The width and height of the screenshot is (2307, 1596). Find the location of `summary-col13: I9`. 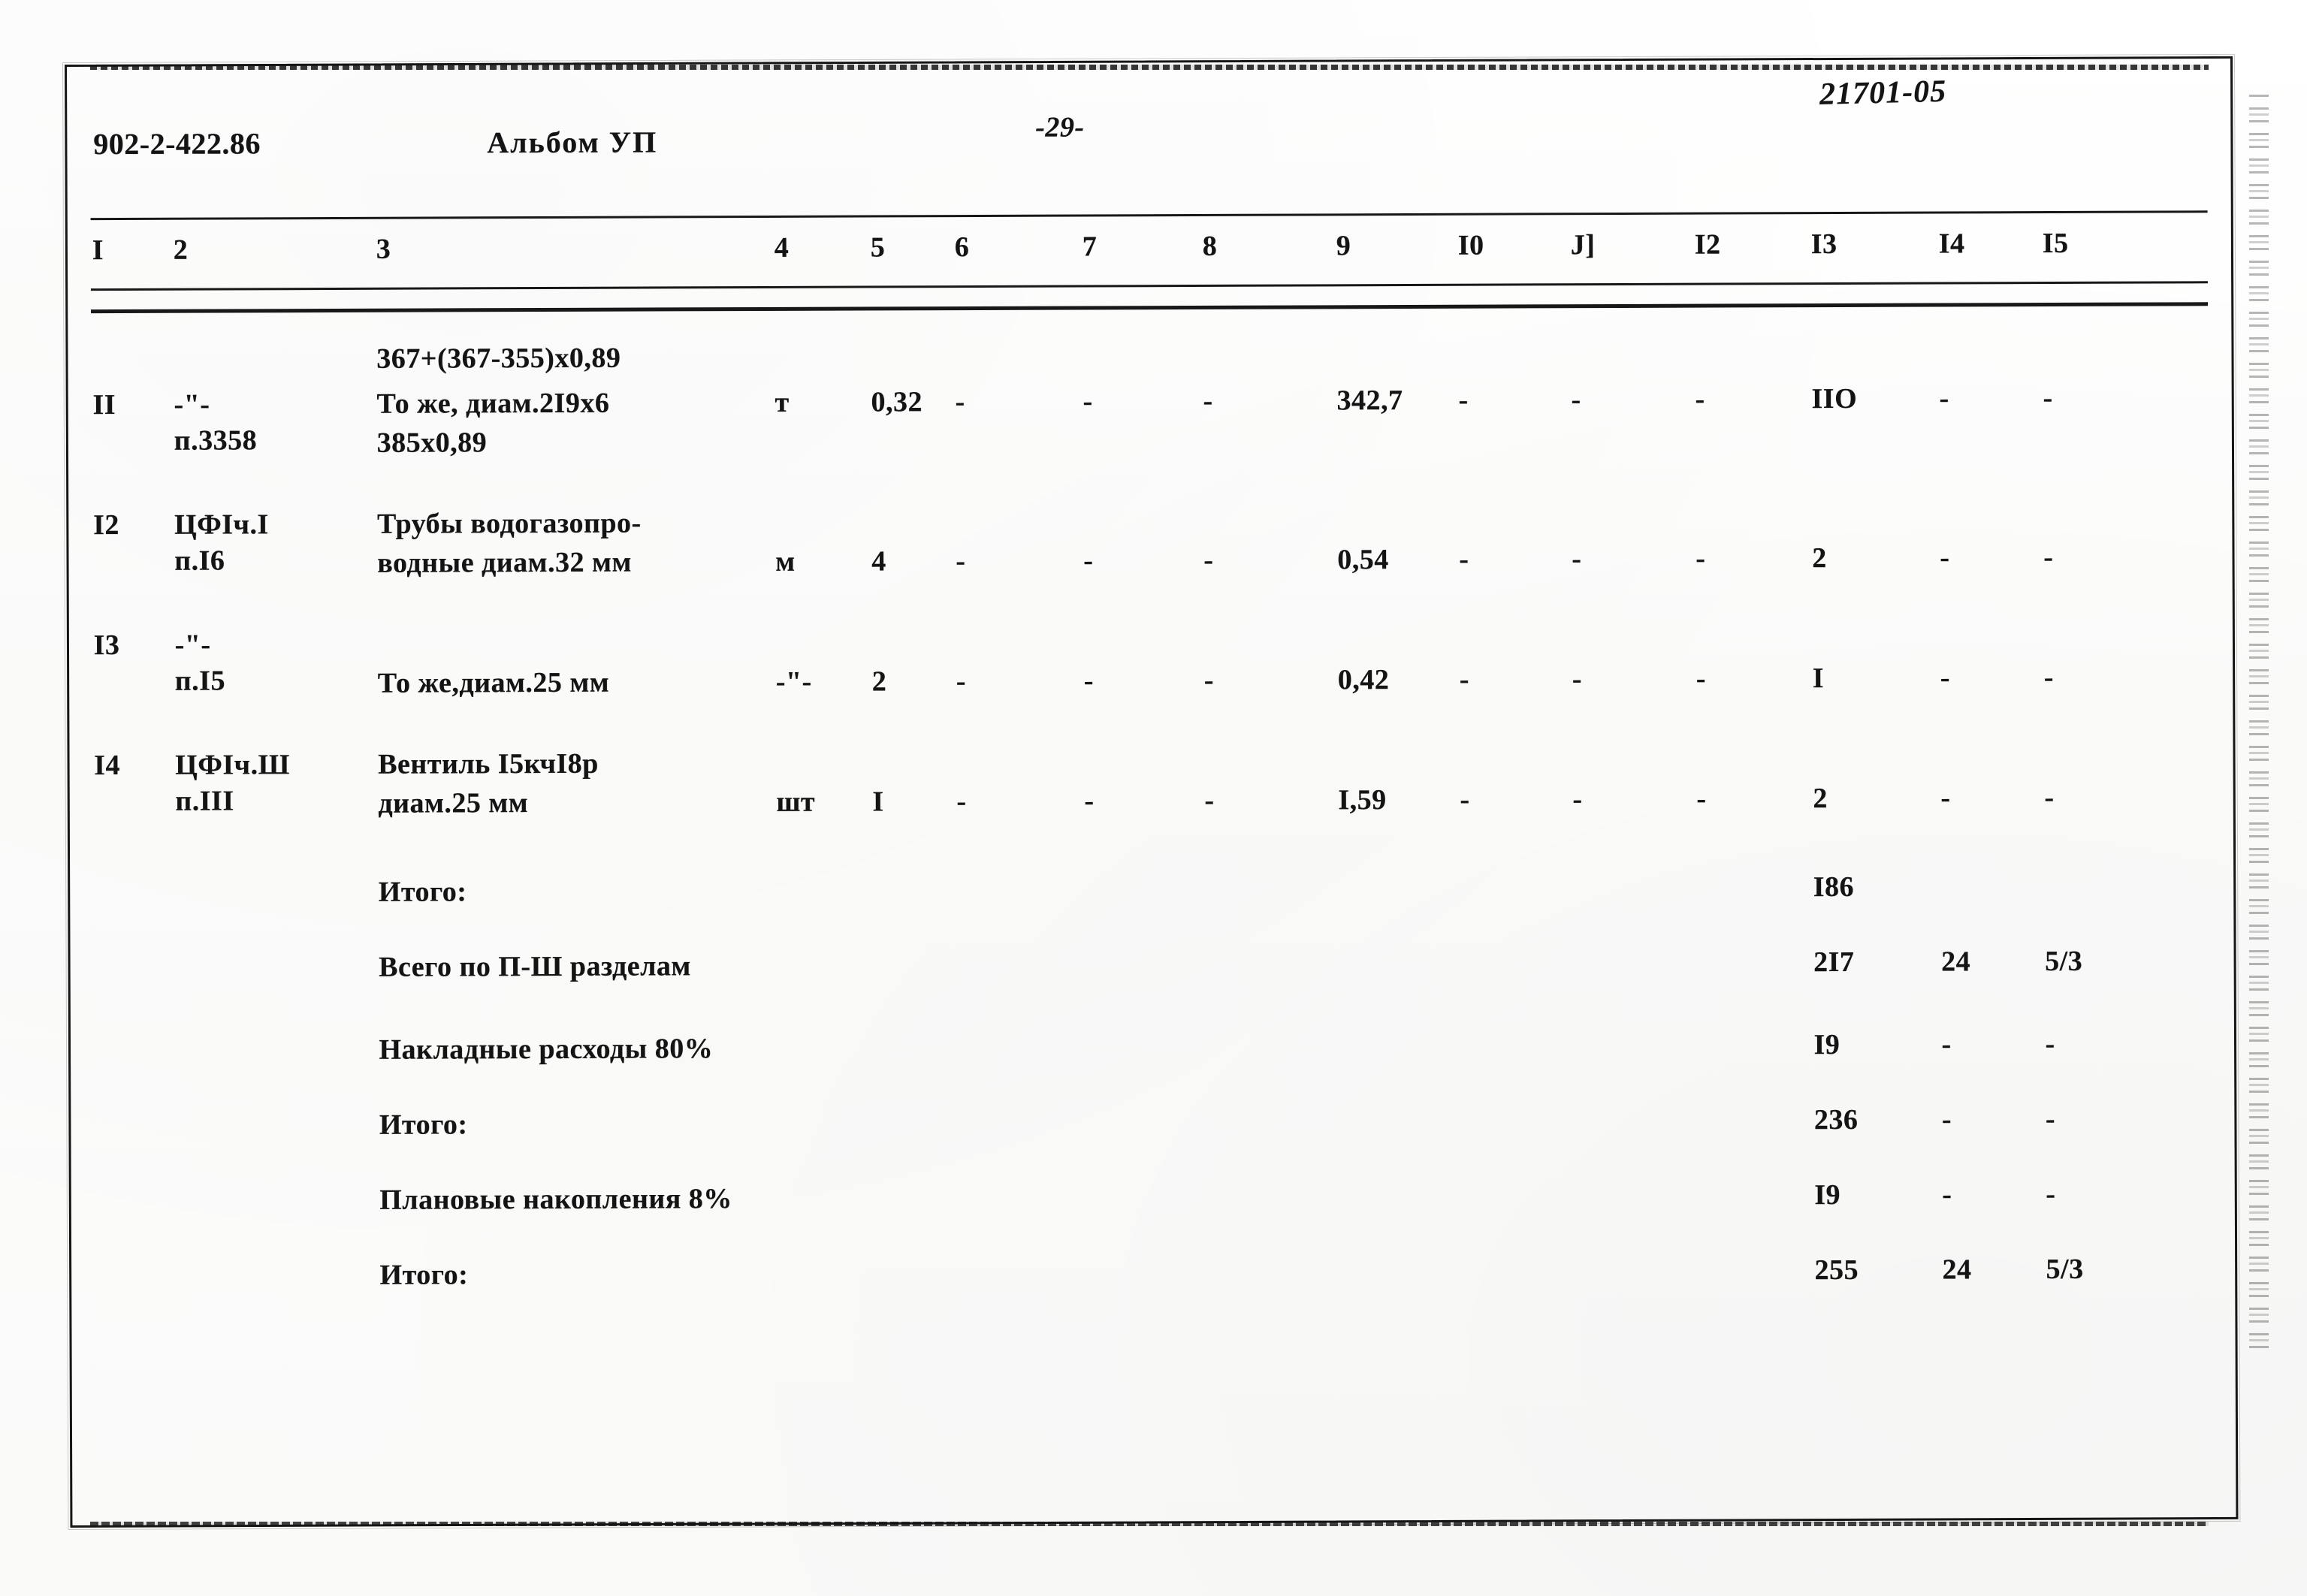

summary-col13: I9 is located at coordinates (1826, 1044).